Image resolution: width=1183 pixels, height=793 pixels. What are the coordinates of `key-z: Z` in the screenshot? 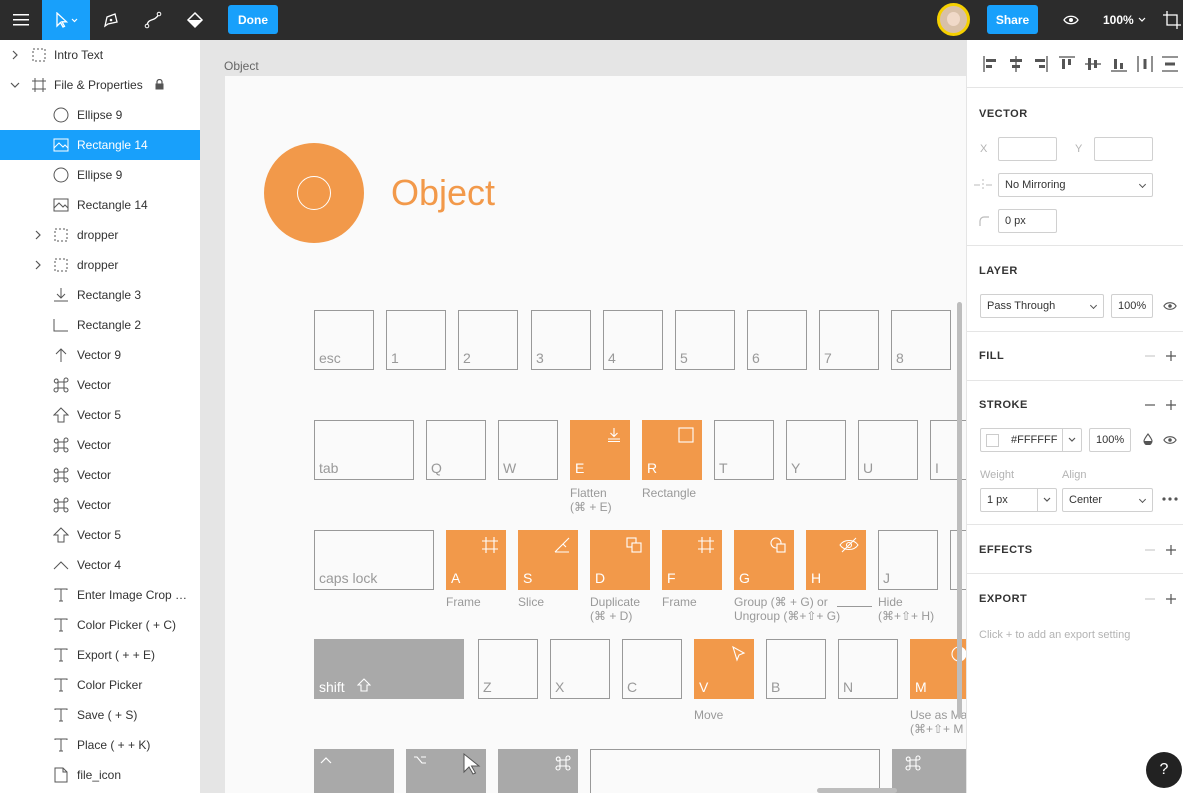 It's located at (508, 669).